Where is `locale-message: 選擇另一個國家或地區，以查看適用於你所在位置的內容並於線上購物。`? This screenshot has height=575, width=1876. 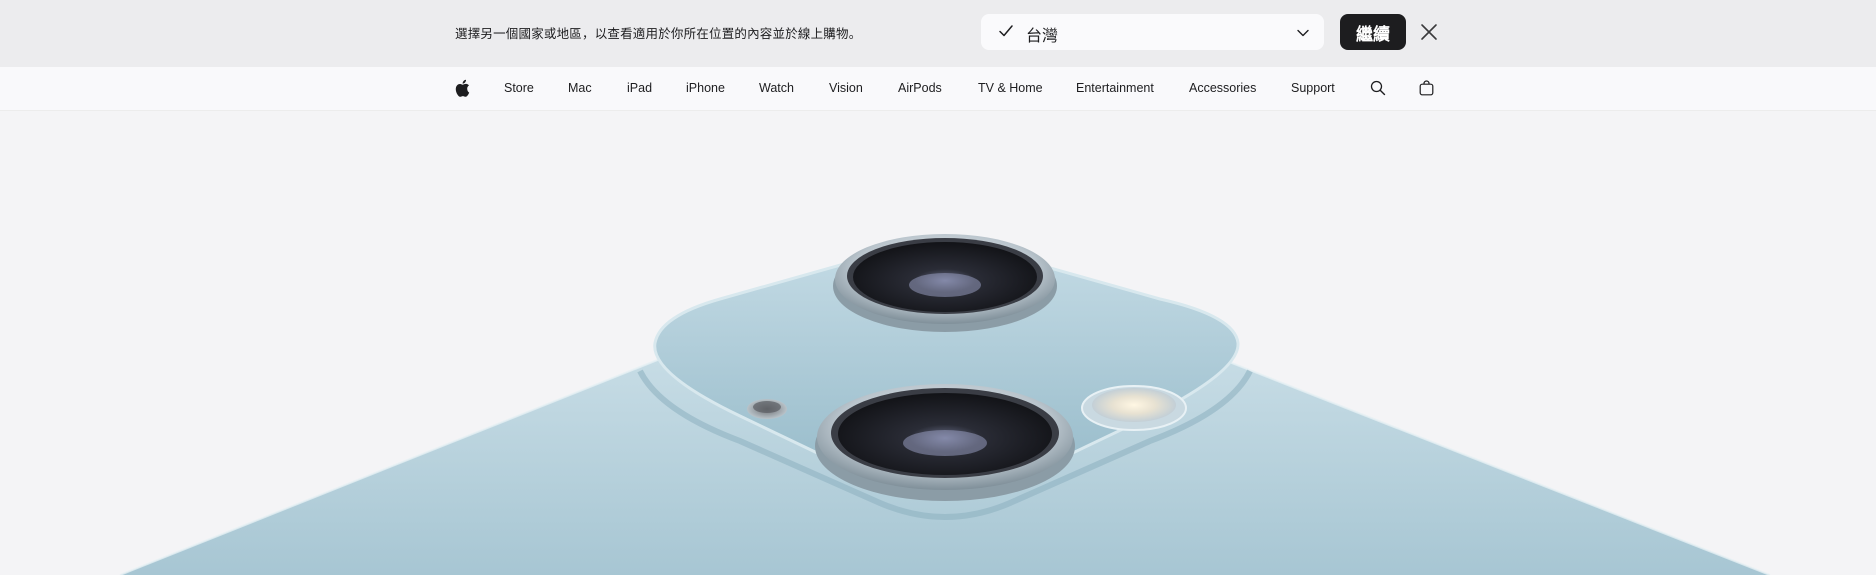 locale-message: 選擇另一個國家或地區，以查看適用於你所在位置的內容並於線上購物。 is located at coordinates (658, 33).